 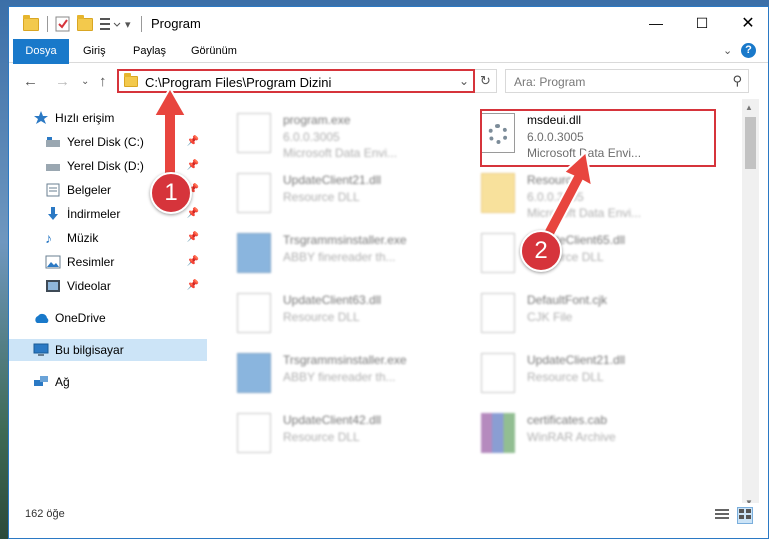 What do you see at coordinates (727, 50) in the screenshot?
I see `expand-ribbon-icon: ⌄` at bounding box center [727, 50].